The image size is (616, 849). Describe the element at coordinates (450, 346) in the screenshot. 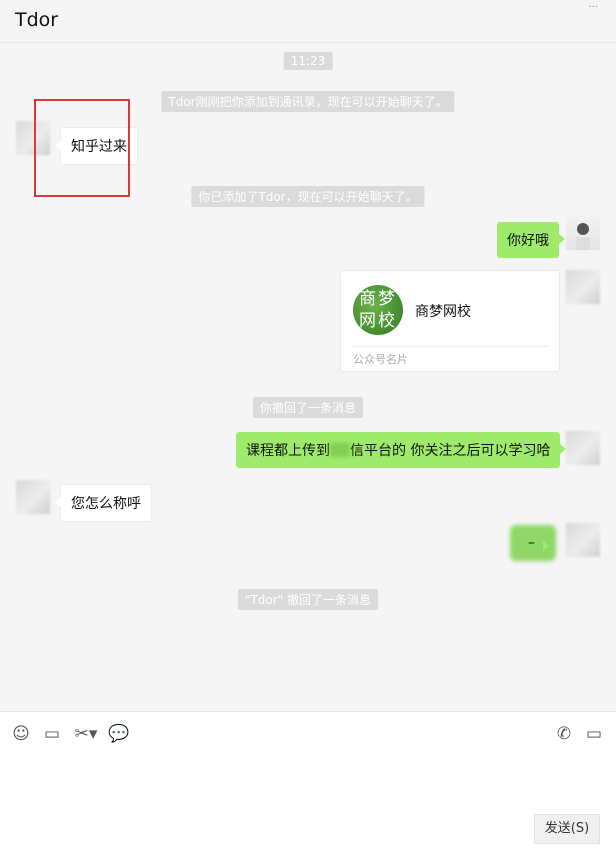

I see `card-divider` at that location.